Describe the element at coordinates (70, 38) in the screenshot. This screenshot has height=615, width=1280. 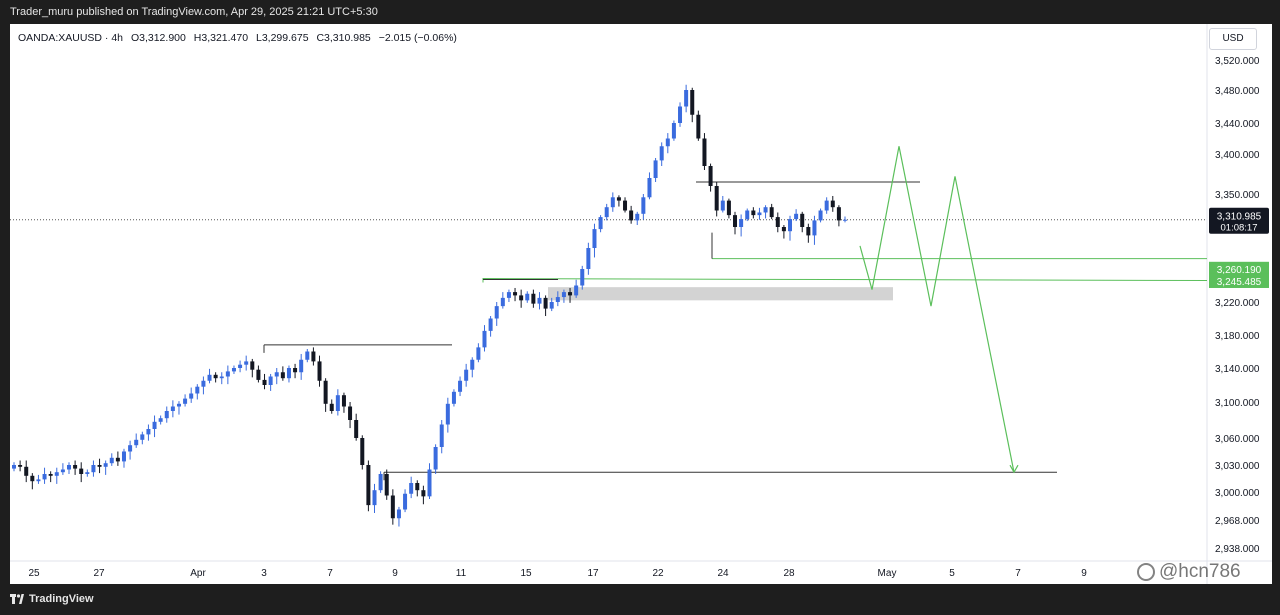
I see `symbol-label: OANDA:XAUUSD · 4h` at that location.